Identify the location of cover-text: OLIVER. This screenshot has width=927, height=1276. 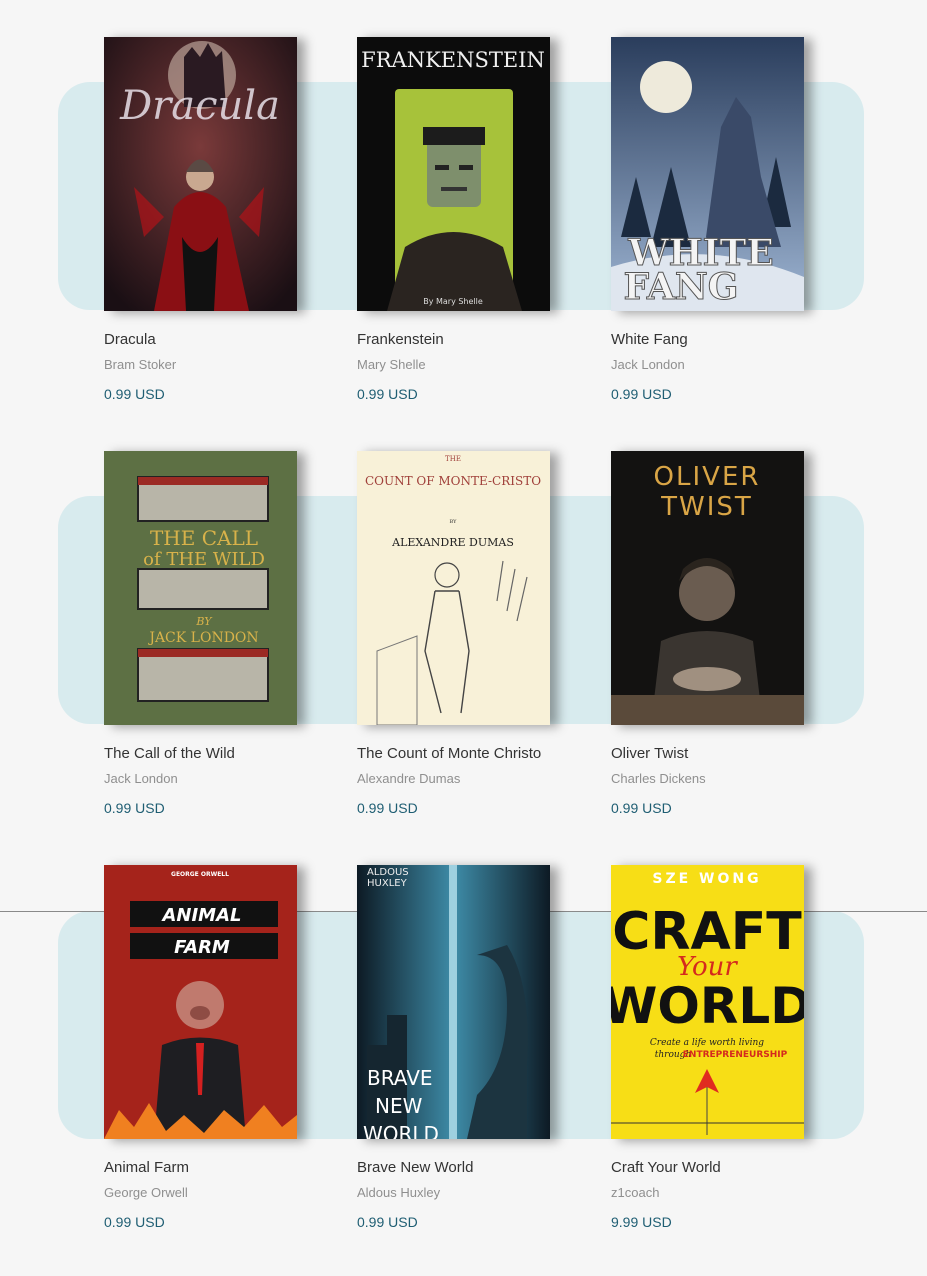
(707, 477).